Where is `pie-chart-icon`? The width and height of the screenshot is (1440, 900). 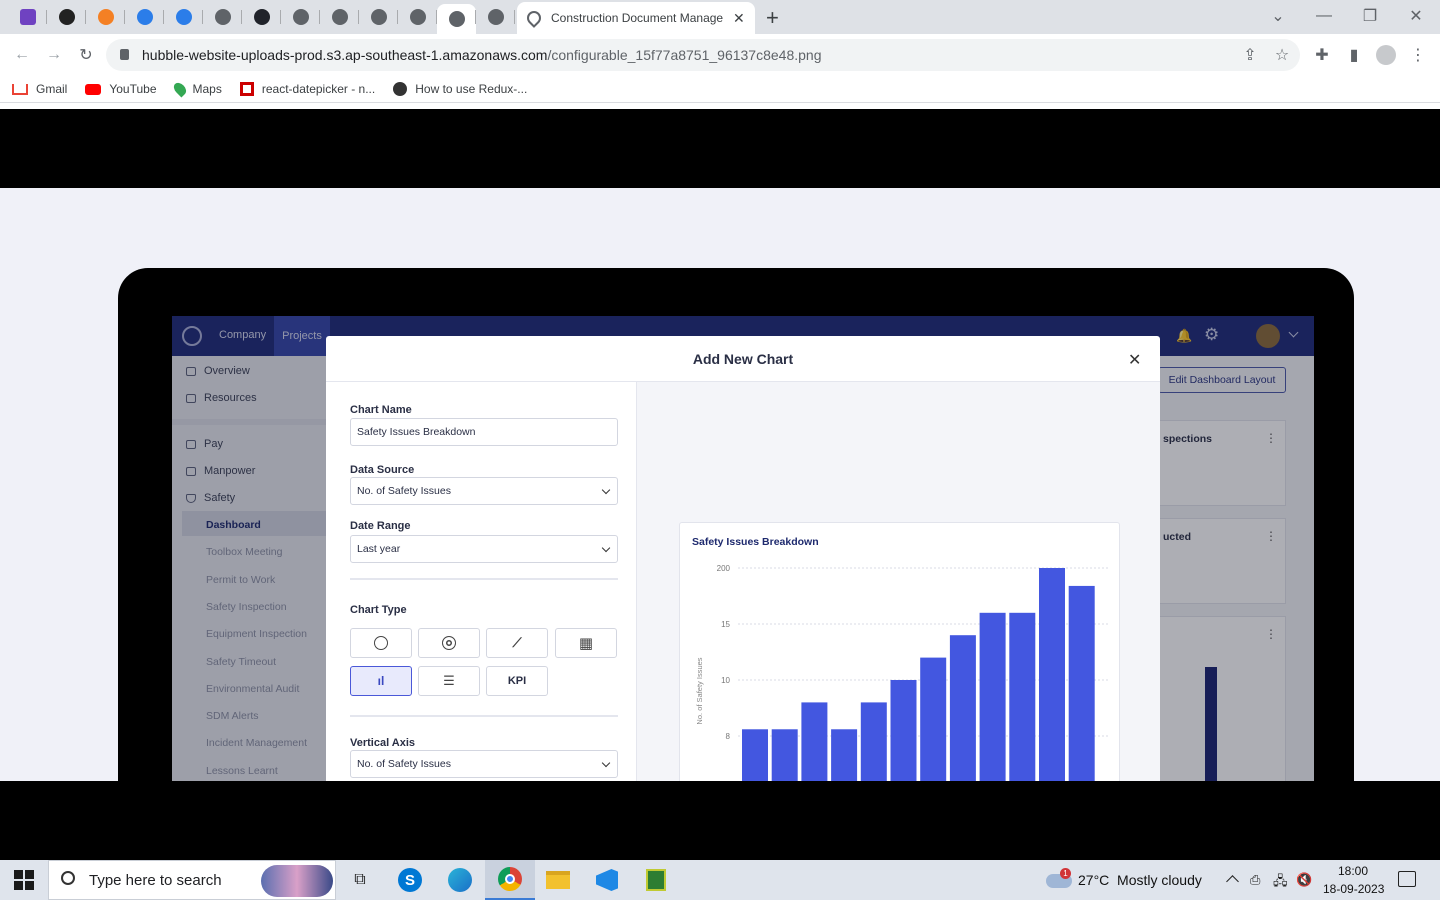
pie-chart-icon is located at coordinates (381, 643).